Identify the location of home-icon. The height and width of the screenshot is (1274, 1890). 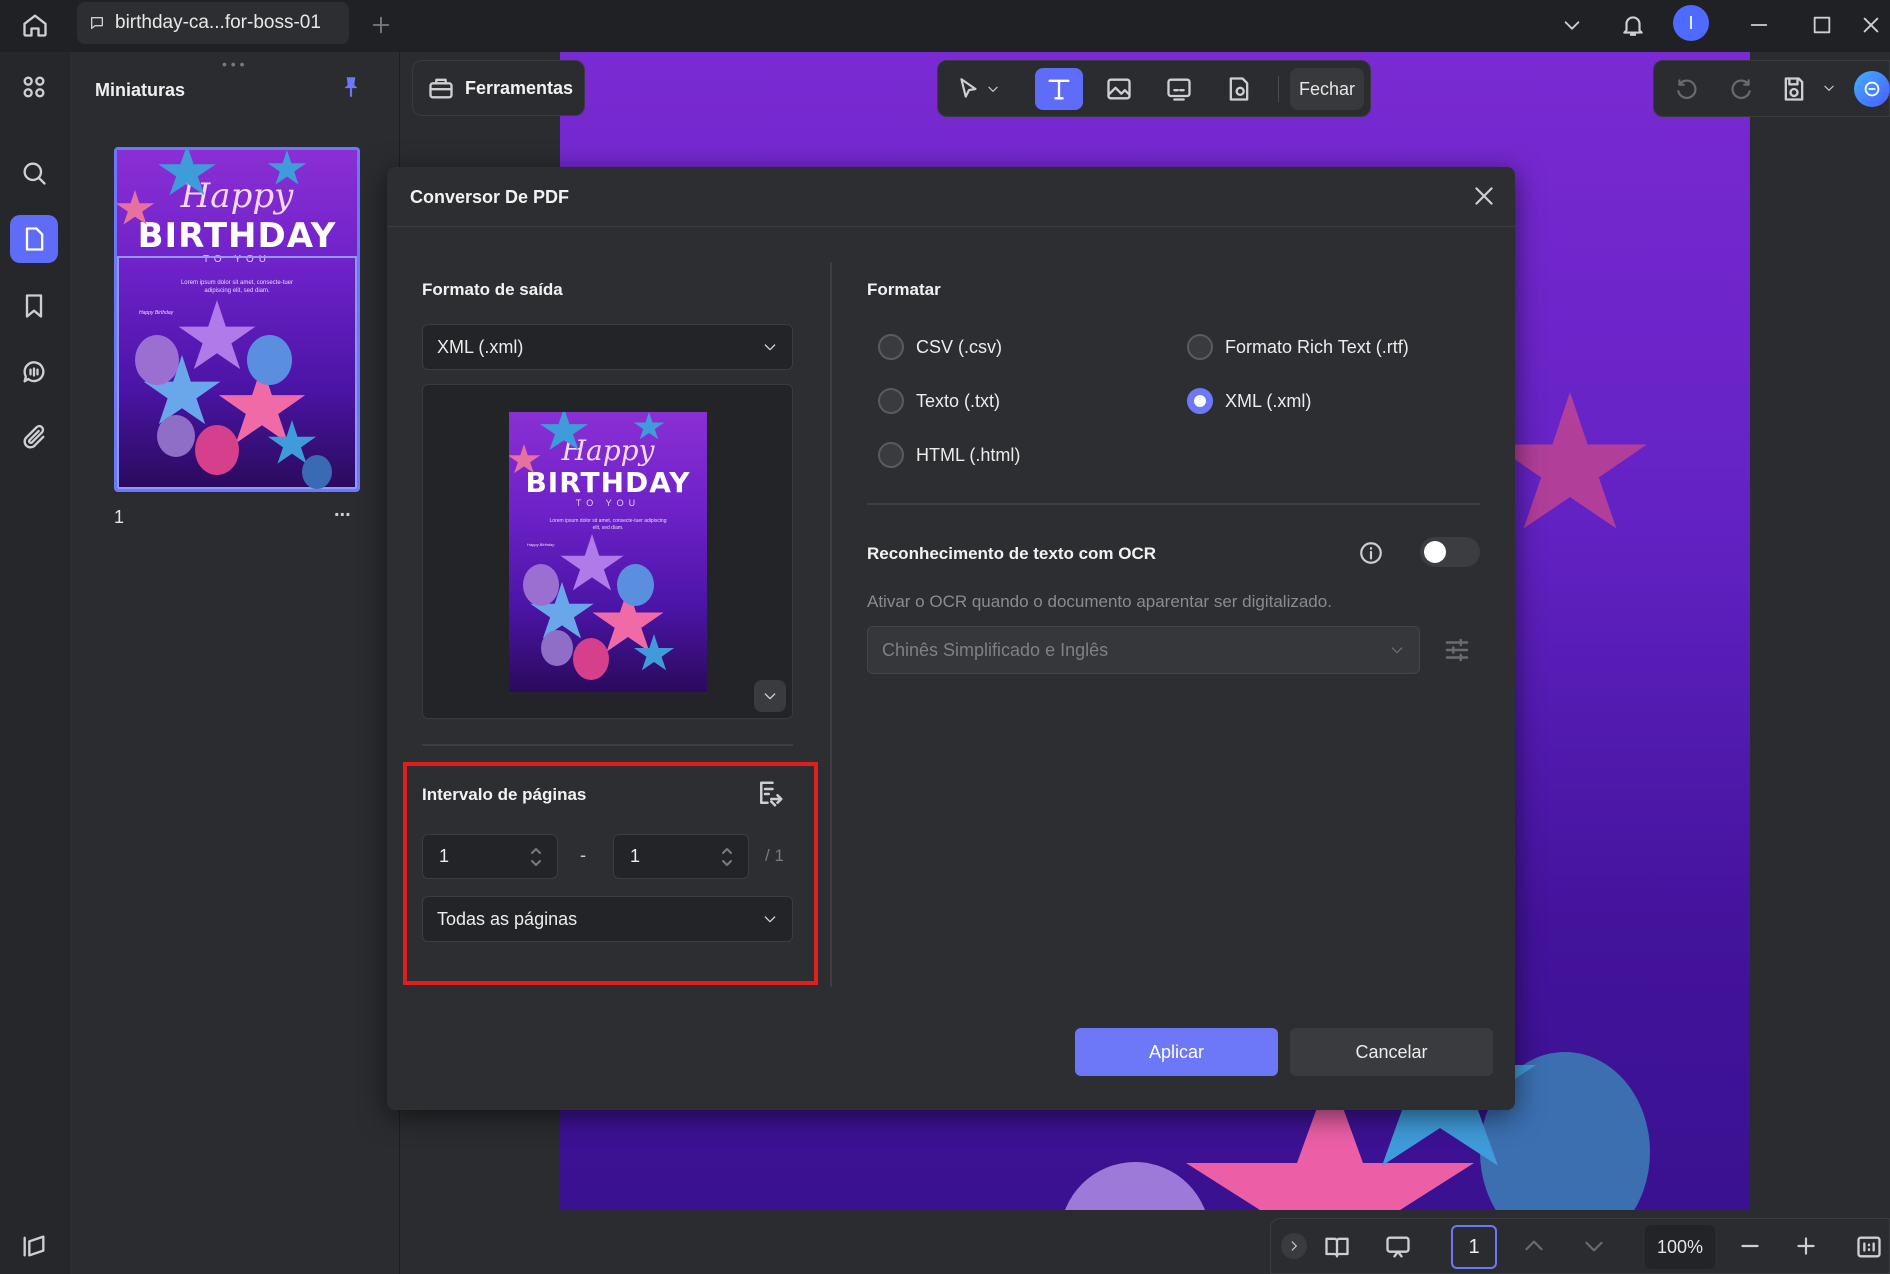
(35, 25).